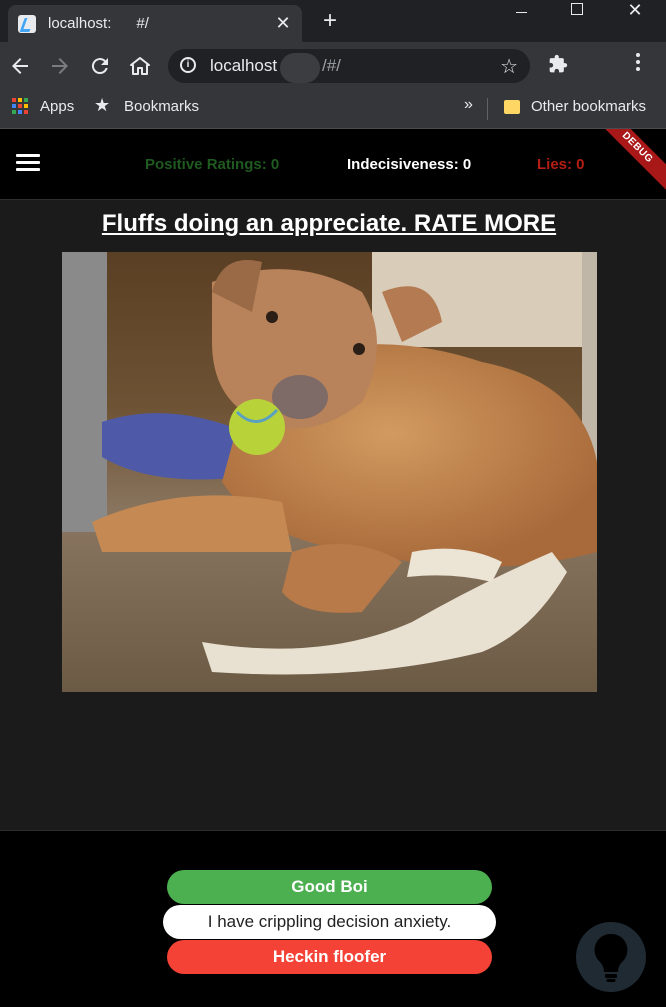 The width and height of the screenshot is (666, 1007). I want to click on positive-ratings-counter: Positive Ratings: 0, so click(212, 164).